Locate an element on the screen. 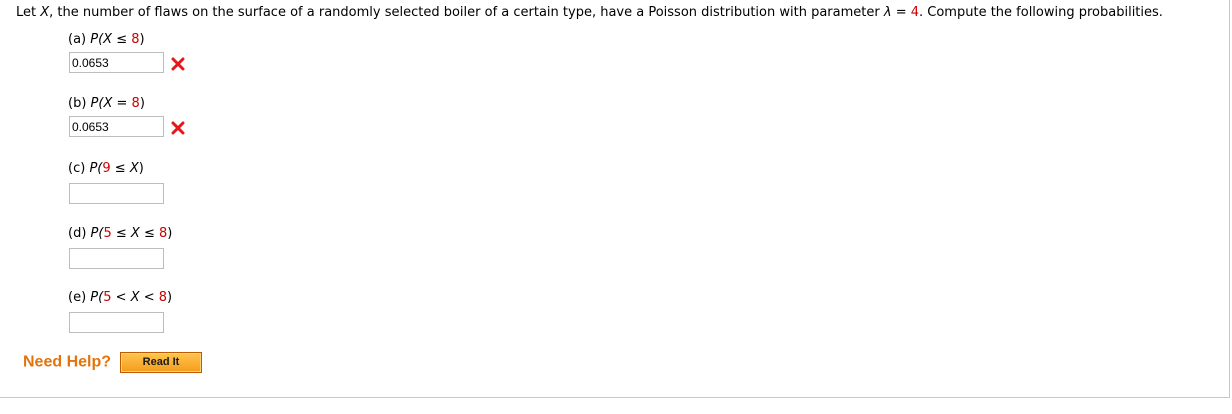  read-it-button: Read It is located at coordinates (161, 362).